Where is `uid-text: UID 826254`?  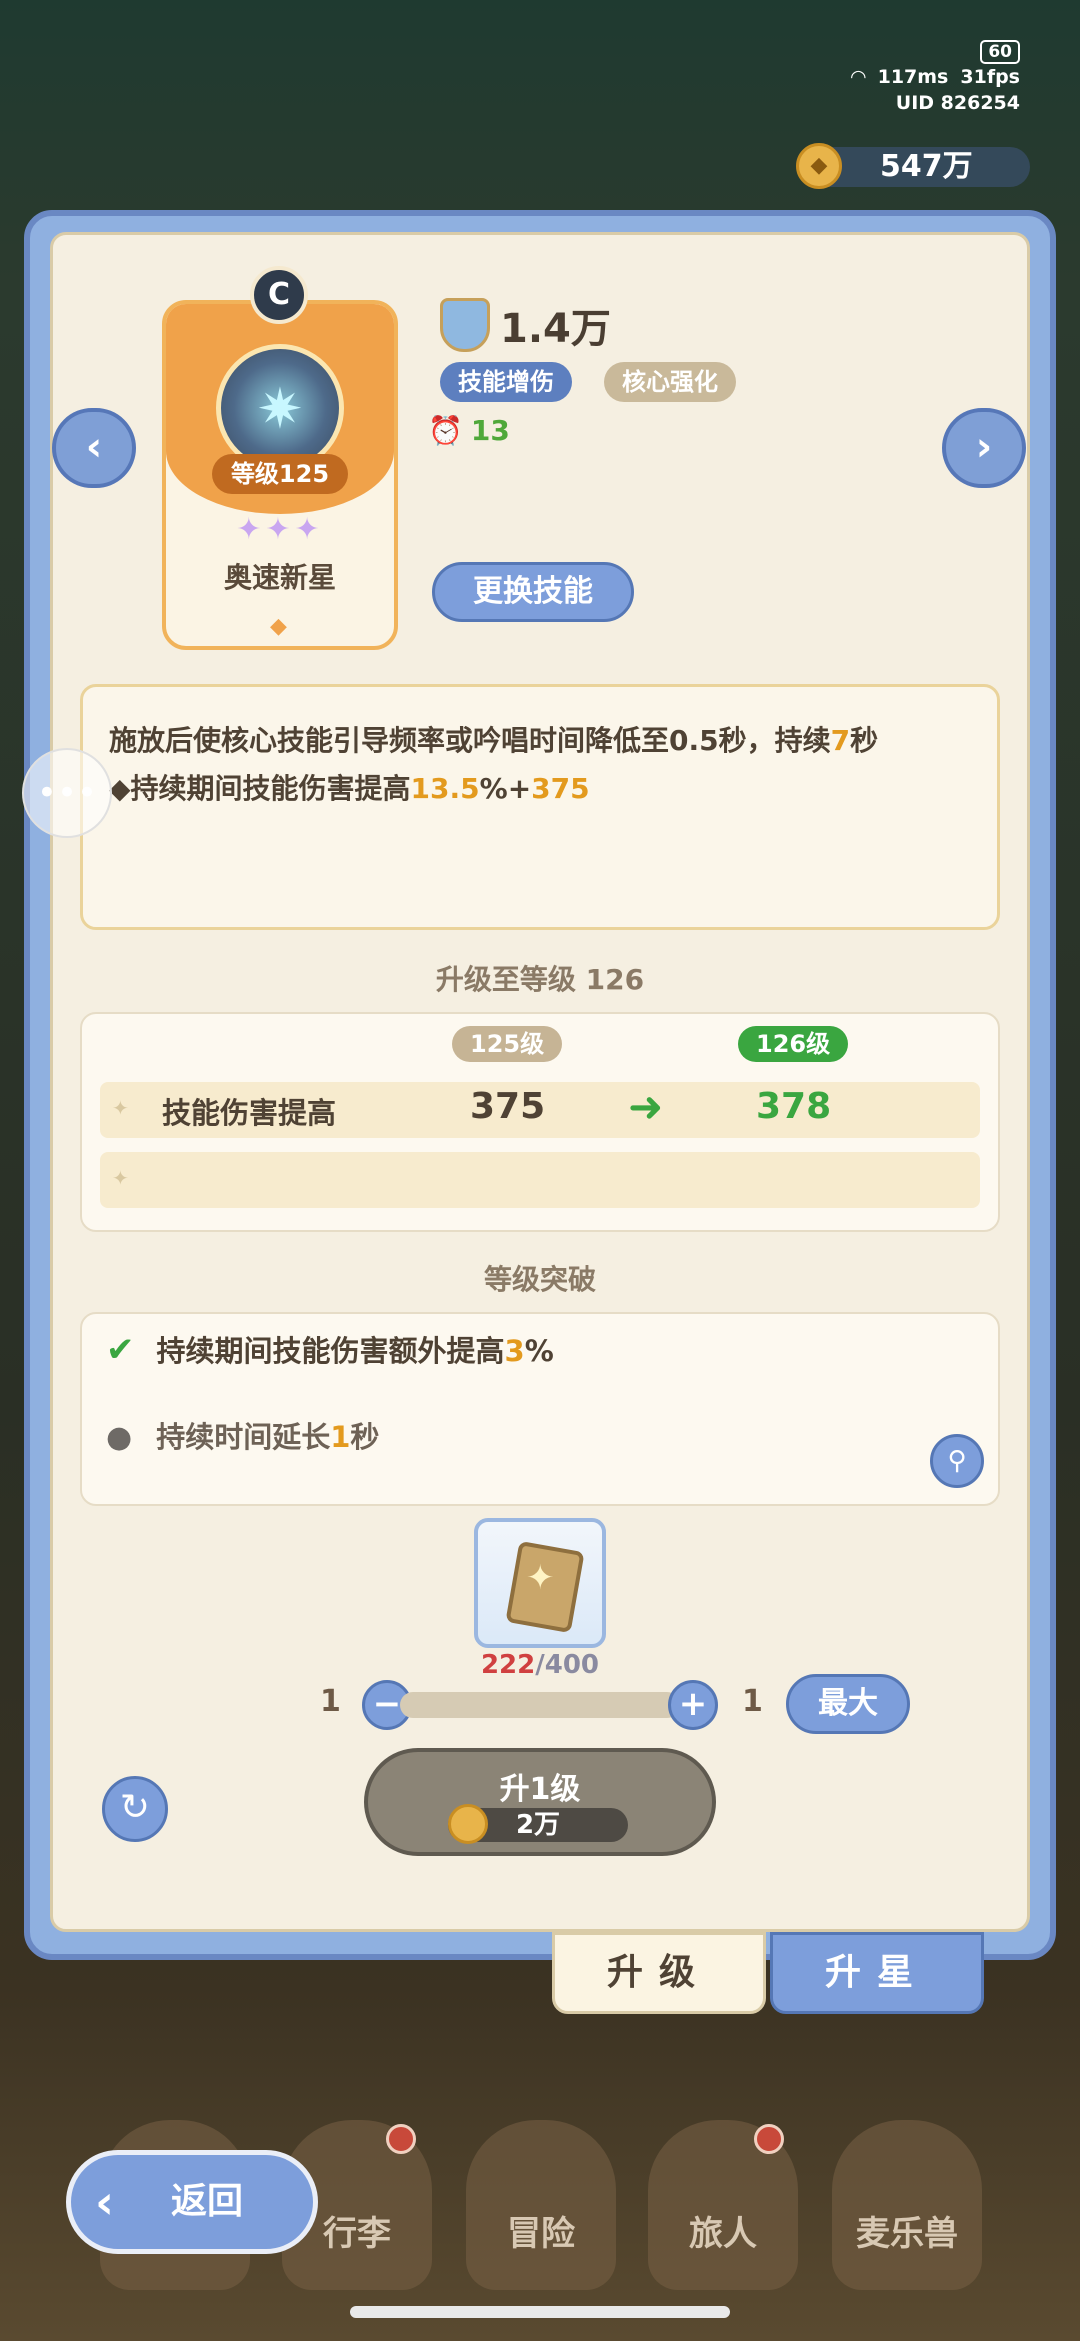 uid-text: UID 826254 is located at coordinates (957, 103).